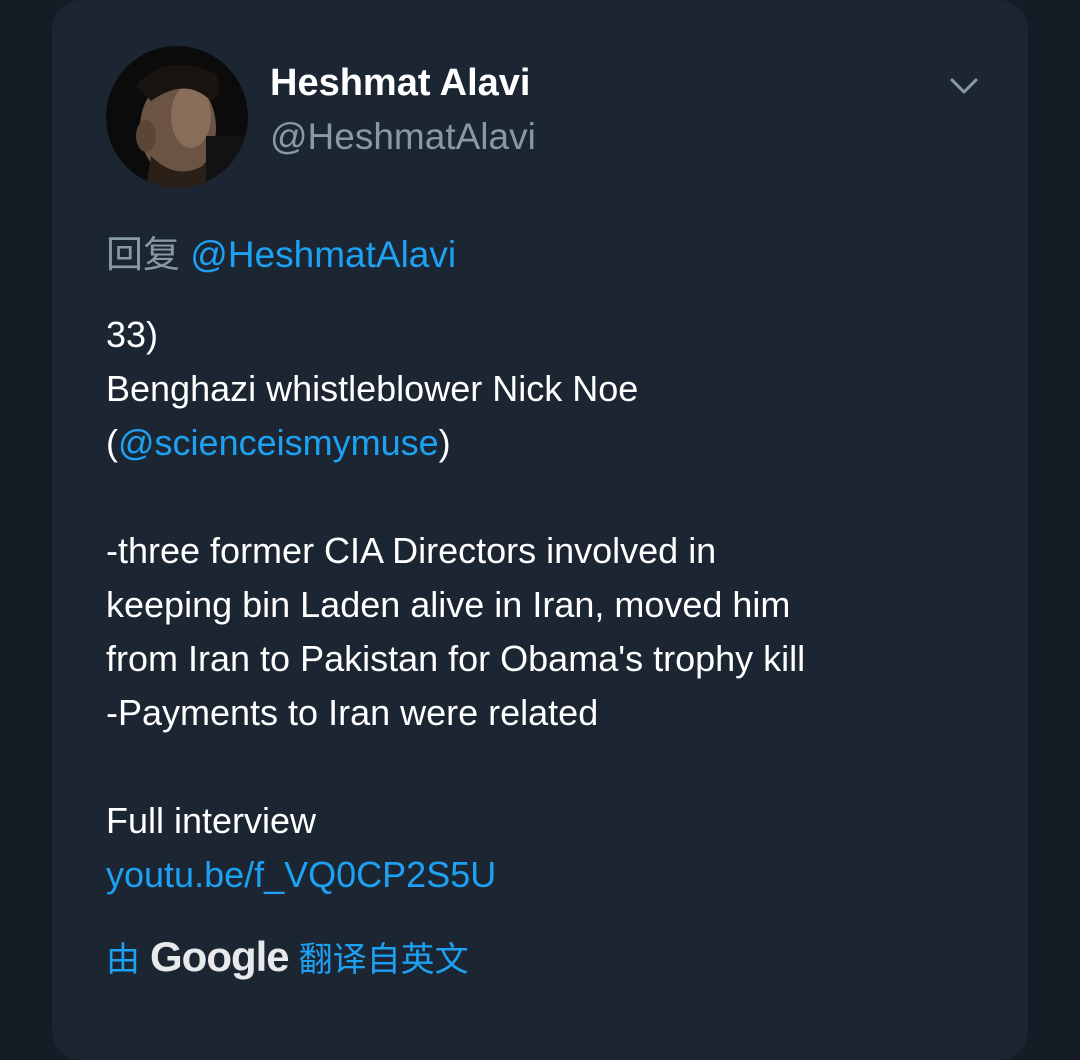  I want to click on body-line: Benghazi whistleblower Nick Noe, so click(372, 388).